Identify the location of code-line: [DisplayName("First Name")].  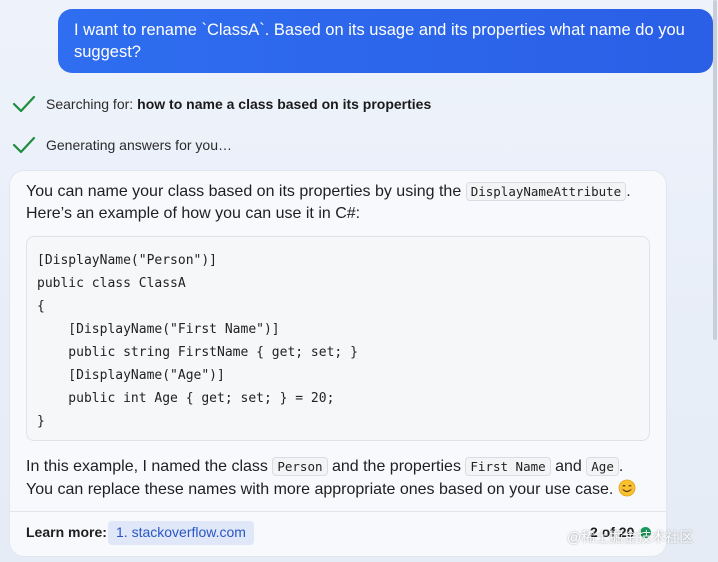
(158, 329).